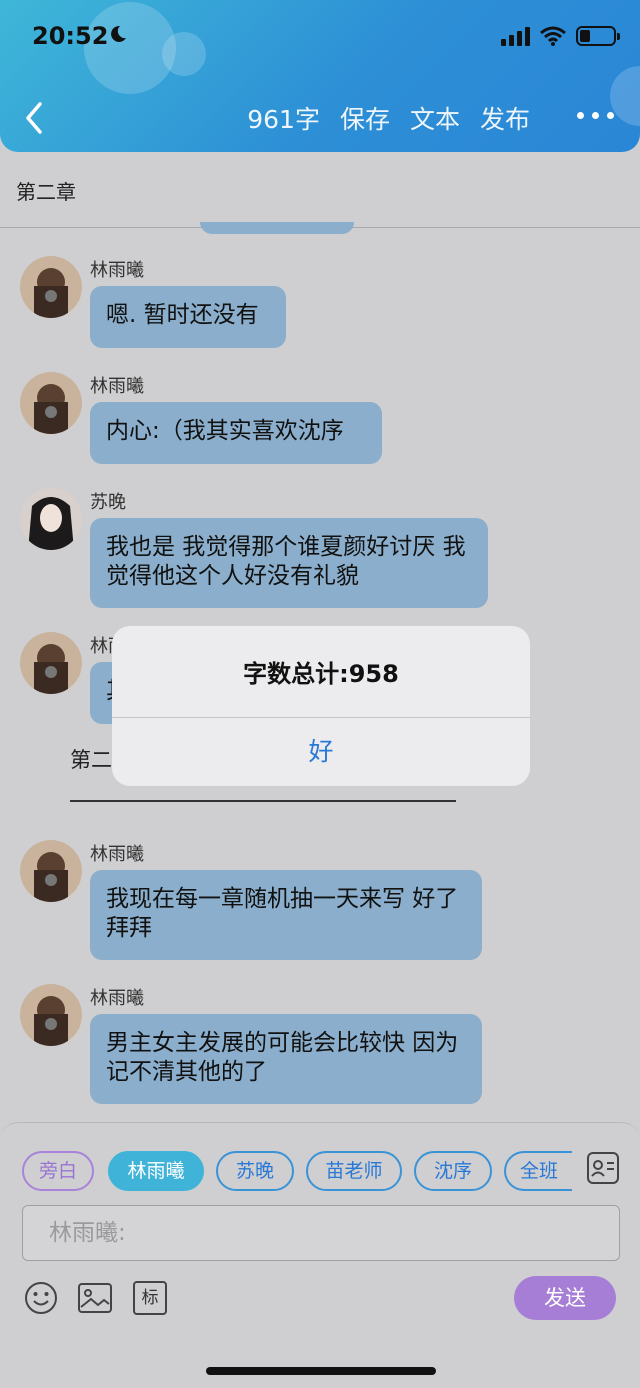 The height and width of the screenshot is (1388, 640). I want to click on role-chip-whole-class: 全班, so click(538, 1171).